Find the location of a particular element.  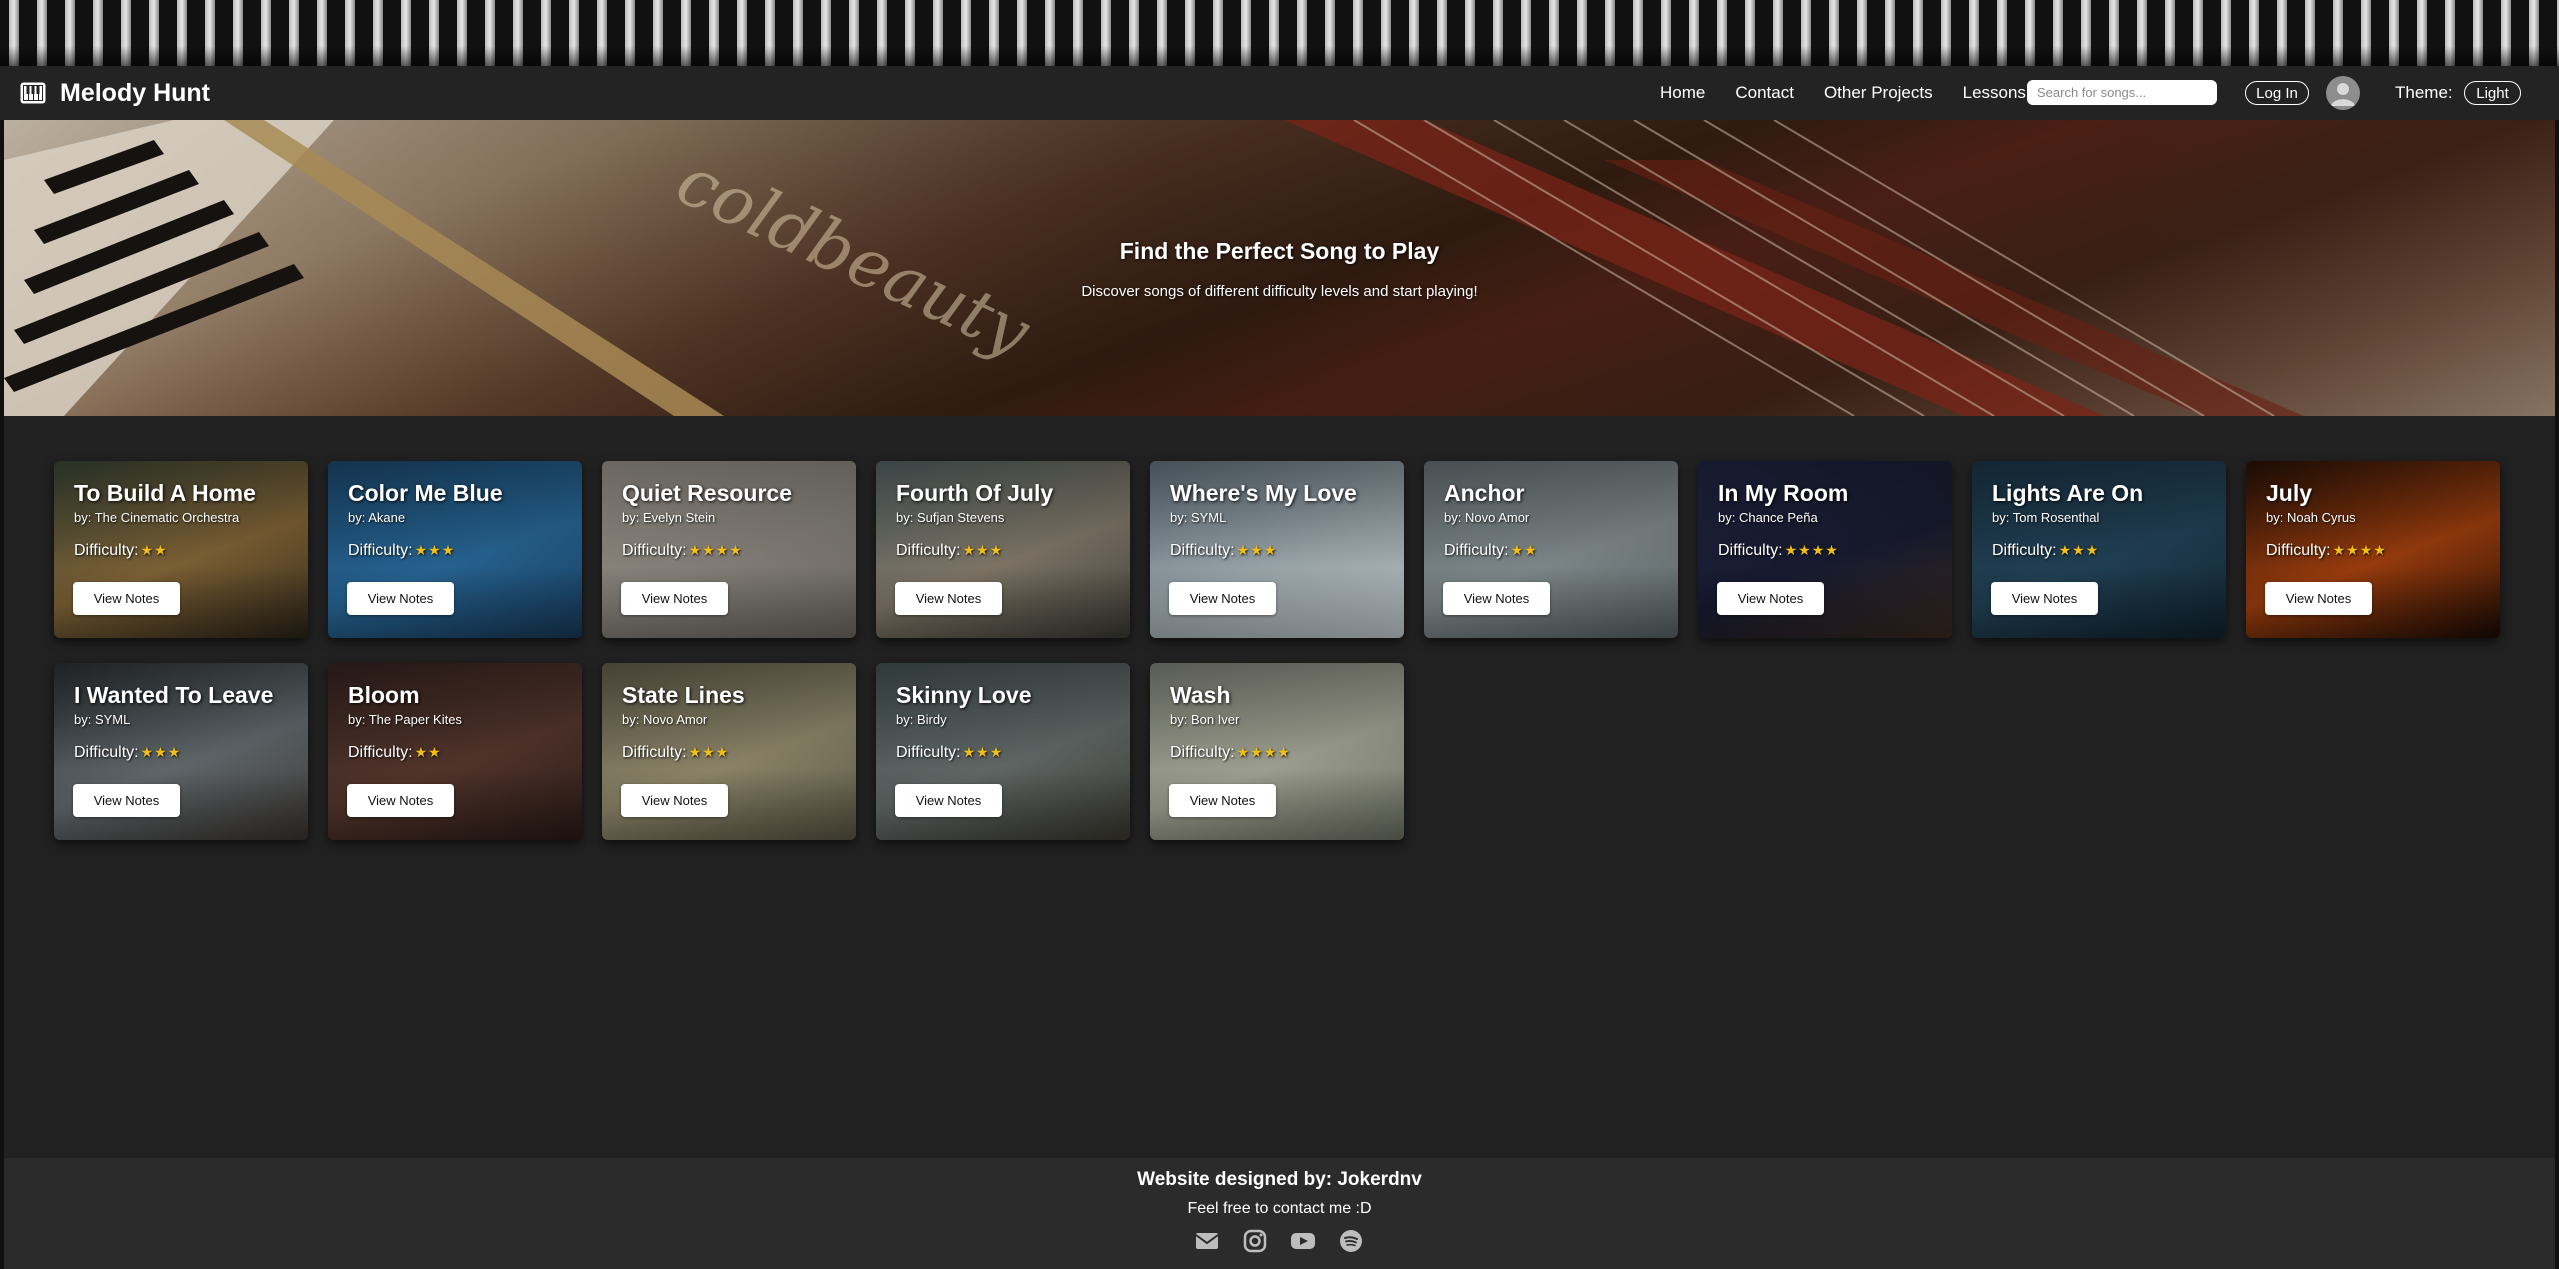

song-artist: by: Noah Cyrus is located at coordinates (2311, 517).